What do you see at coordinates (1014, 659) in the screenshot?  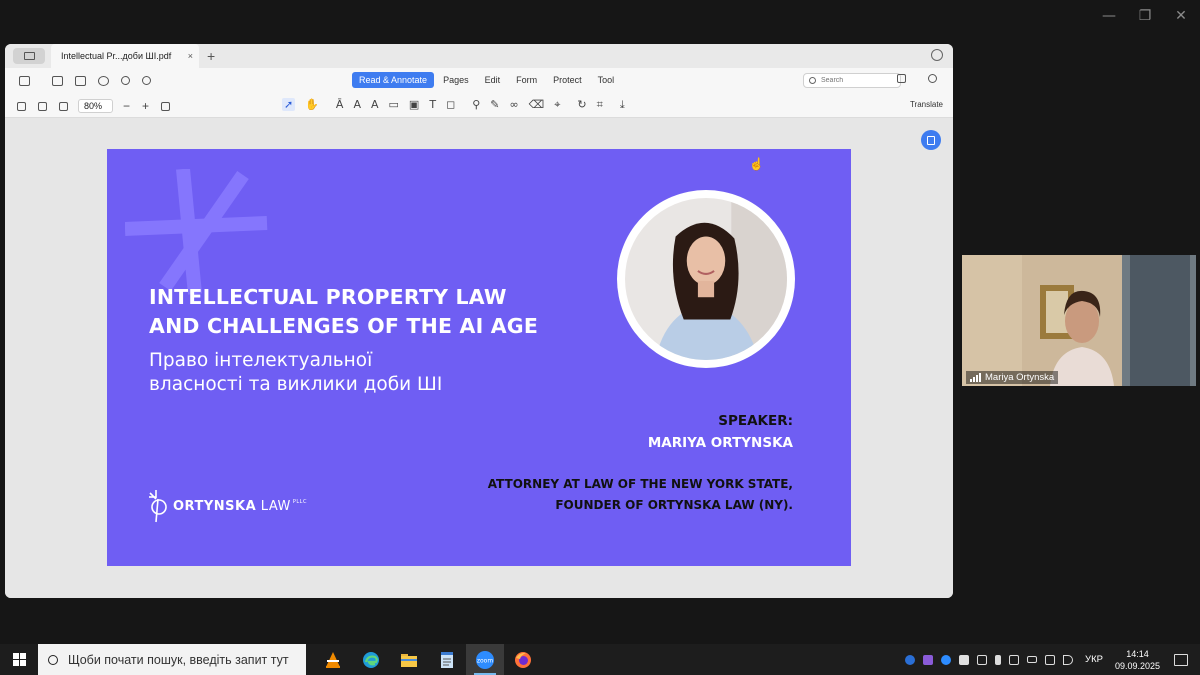 I see `usb-device-icon` at bounding box center [1014, 659].